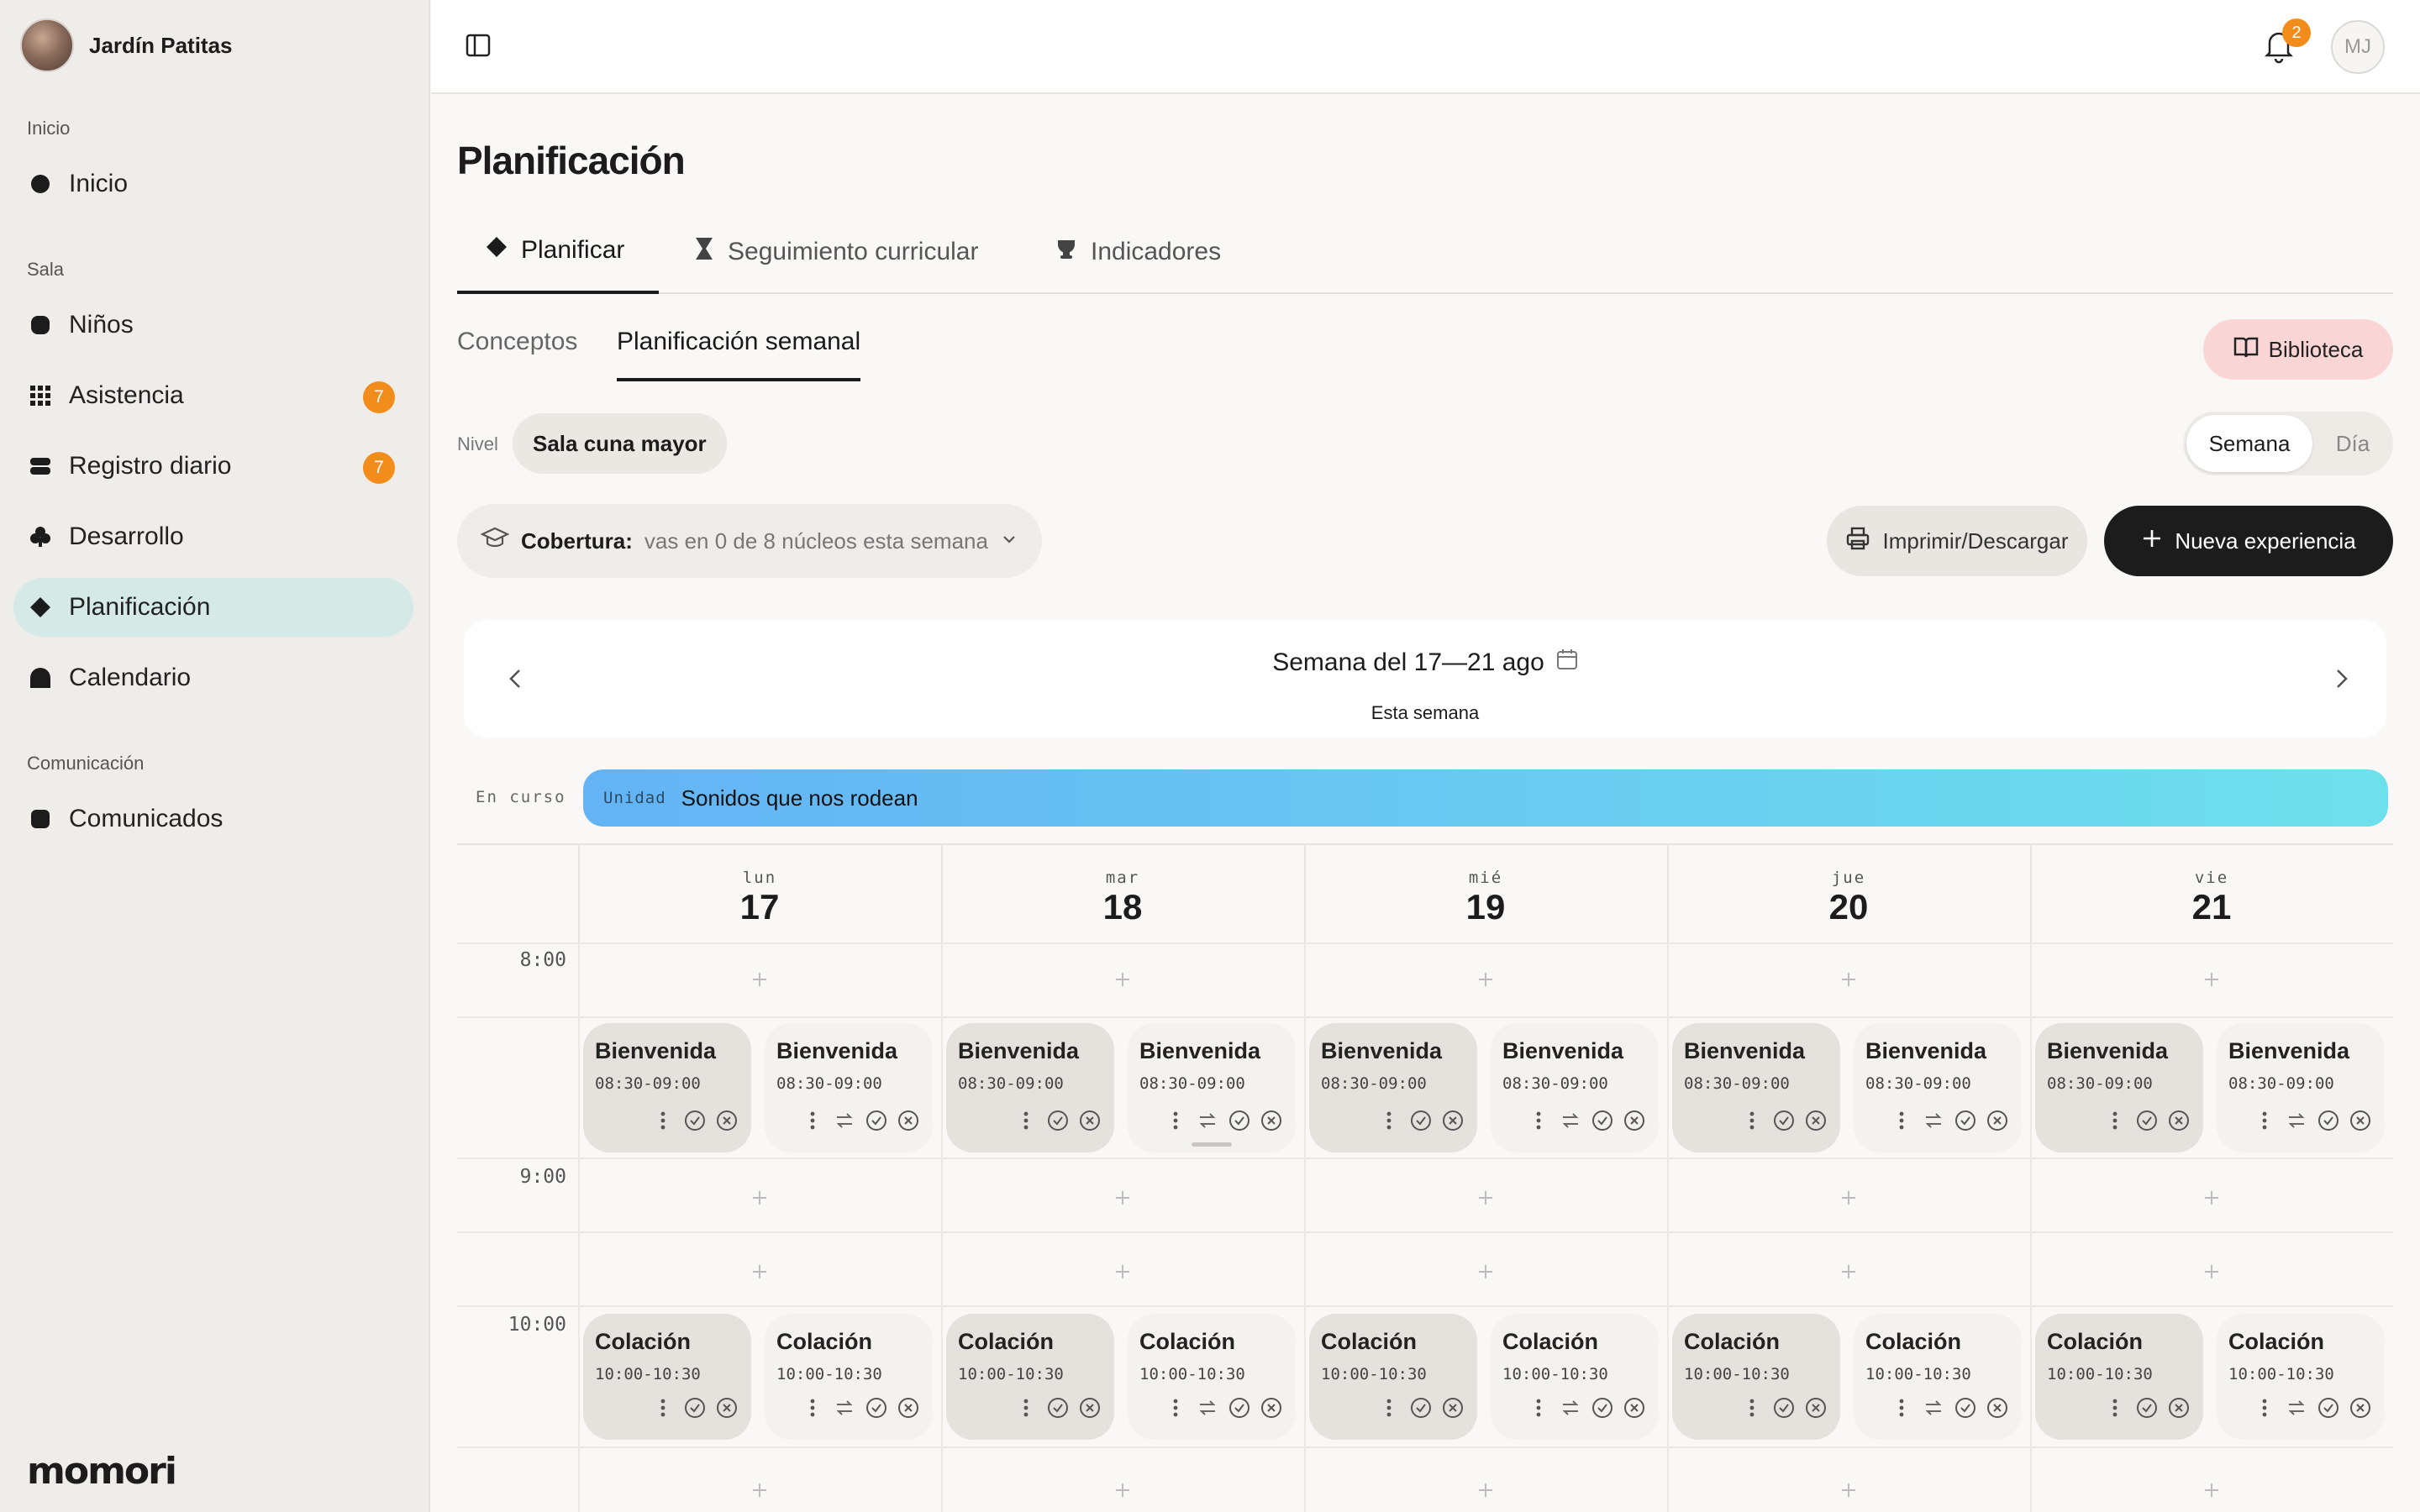 The image size is (2420, 1512). I want to click on sidebar-item-ninos: Niños, so click(213, 325).